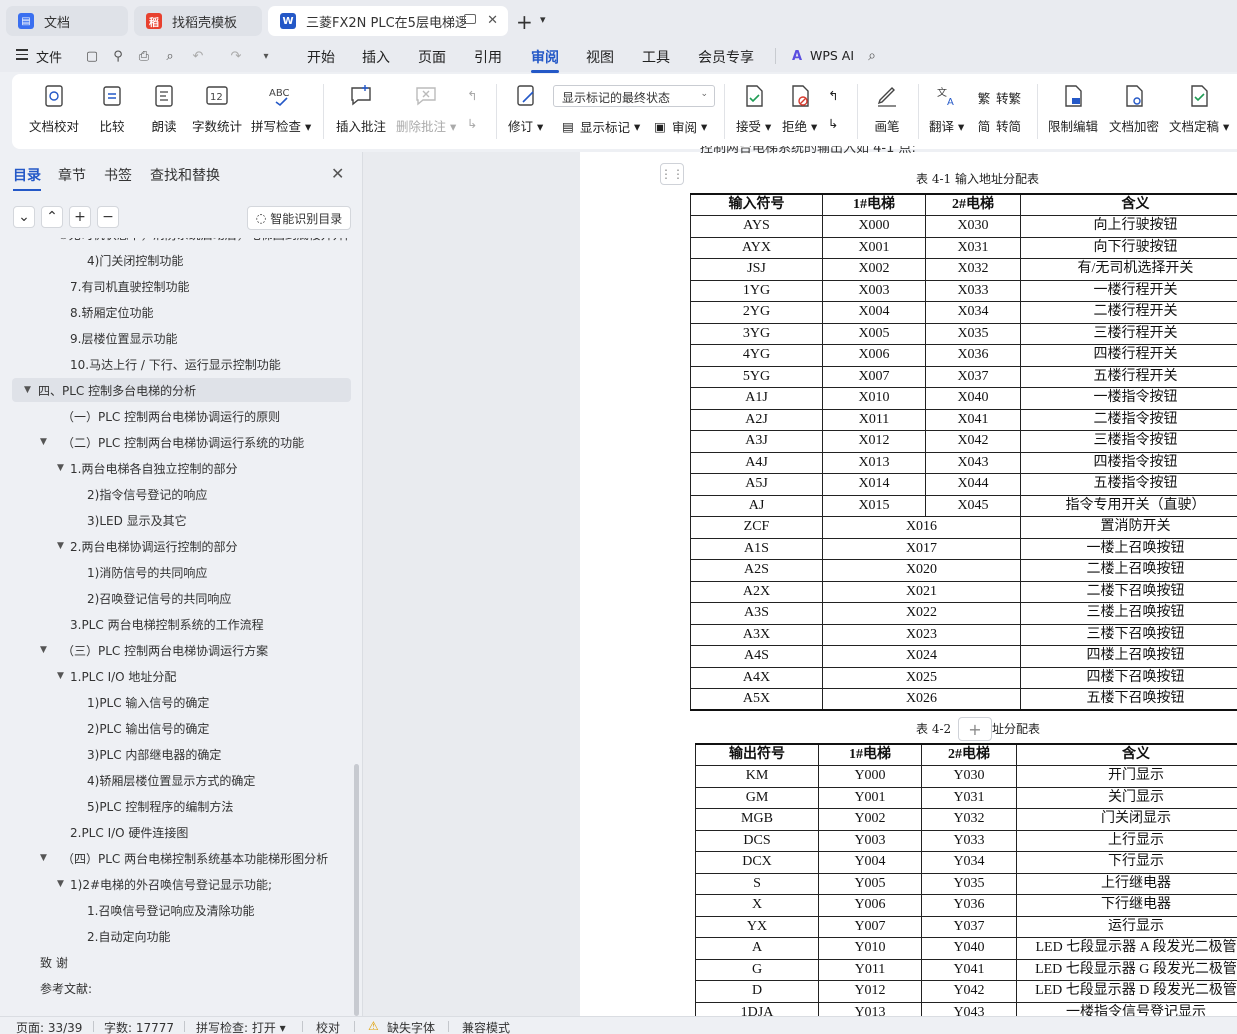 The image size is (1237, 1034). What do you see at coordinates (108, 217) in the screenshot?
I see `remove-heading-button: −` at bounding box center [108, 217].